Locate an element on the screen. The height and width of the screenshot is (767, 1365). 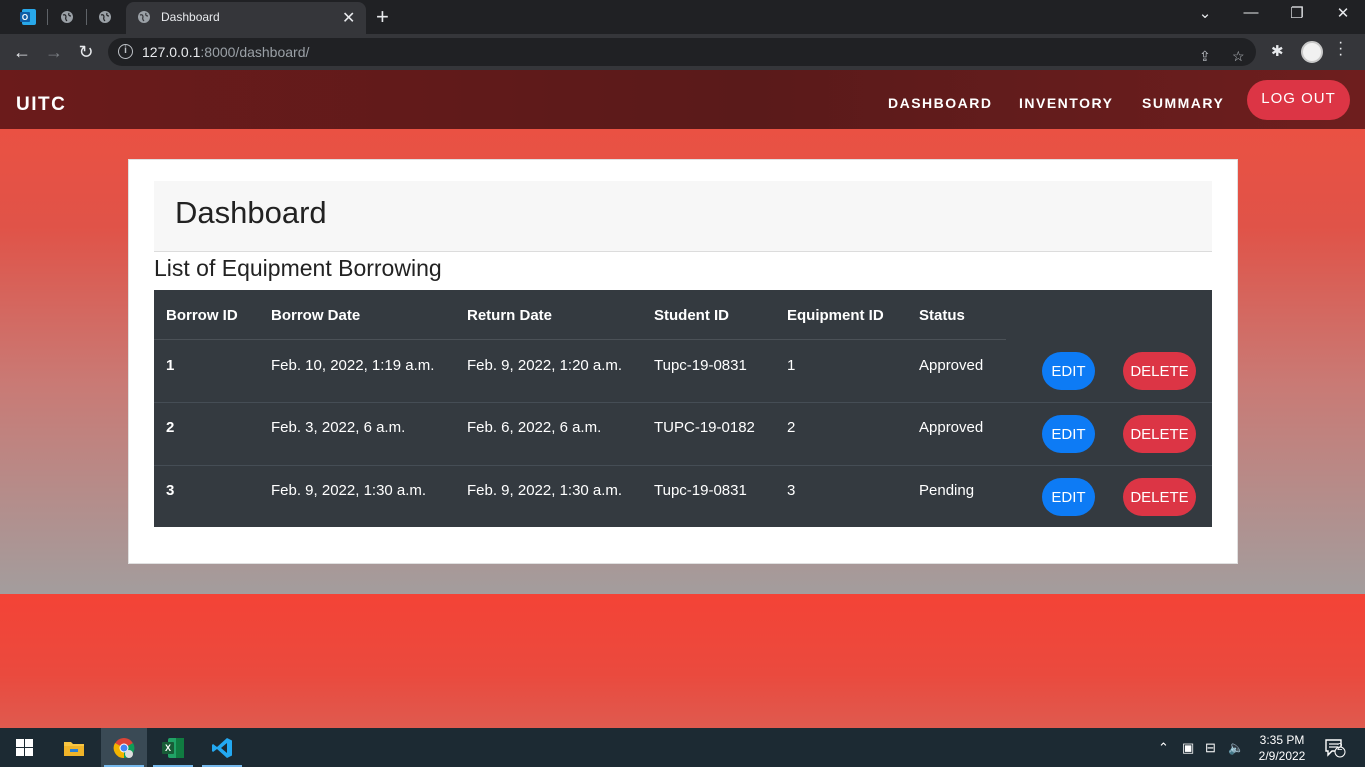
browser-tab-strip: O Dashboard ✕ + ⌄ — ❐ ✕ is located at coordinates (682, 17).